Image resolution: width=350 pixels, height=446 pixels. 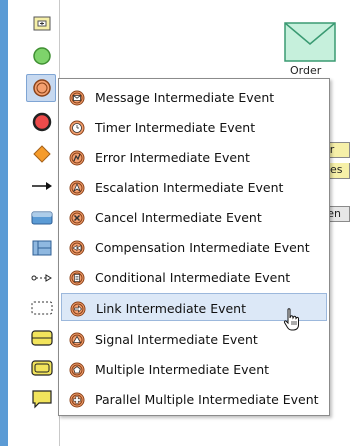 I want to click on menu-item-label: Link Intermediate Event, so click(x=171, y=308).